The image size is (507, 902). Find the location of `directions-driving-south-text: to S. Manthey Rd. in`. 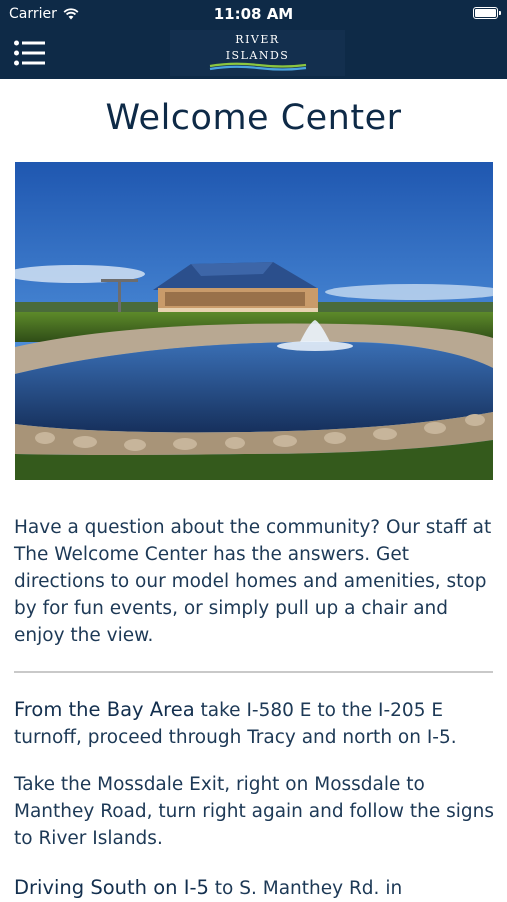

directions-driving-south-text: to S. Manthey Rd. in is located at coordinates (305, 888).